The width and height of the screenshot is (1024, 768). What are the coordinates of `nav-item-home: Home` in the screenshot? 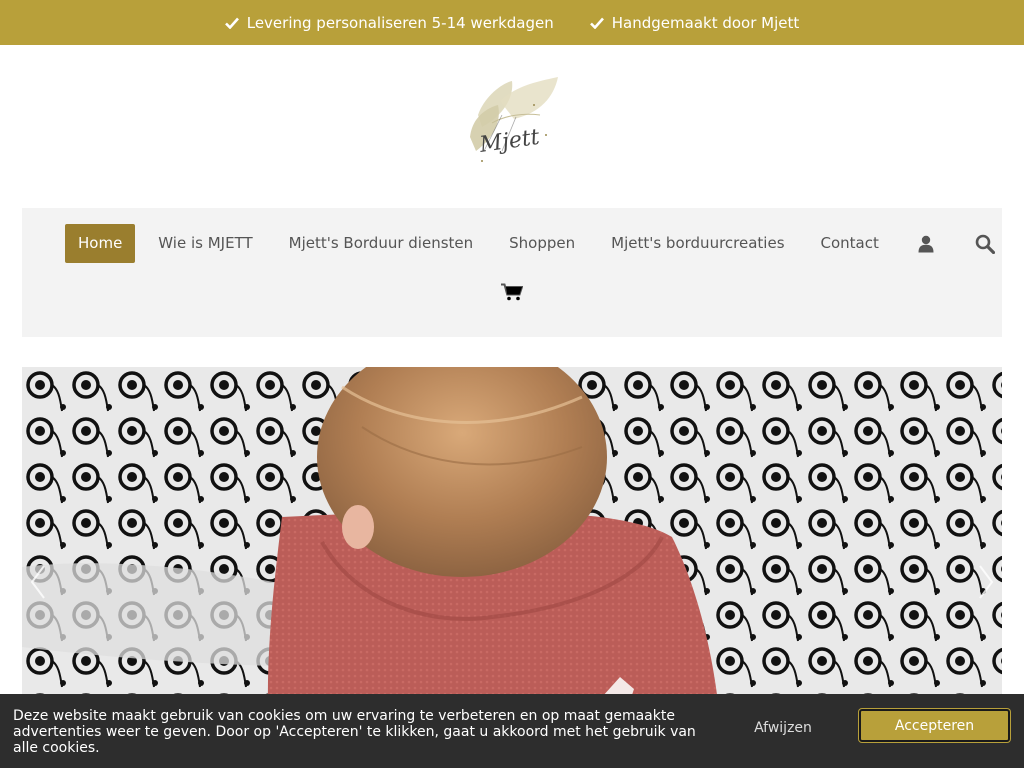 It's located at (100, 243).